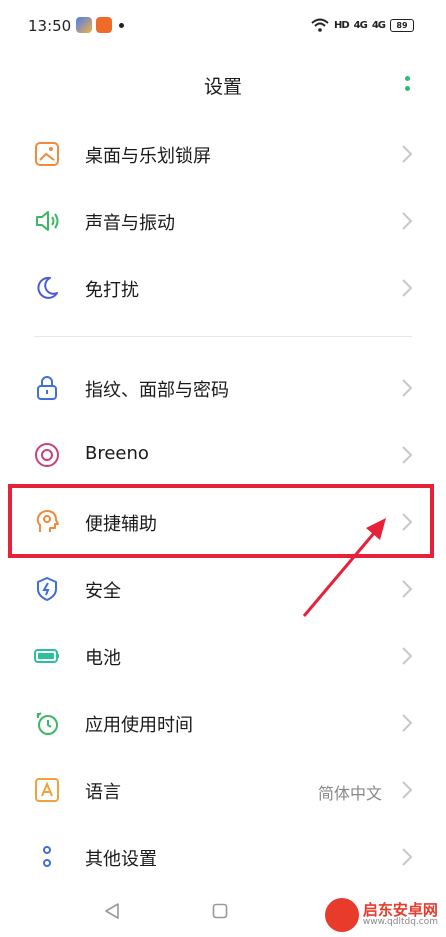  I want to click on watermark-name: 启东安卓网, so click(400, 909).